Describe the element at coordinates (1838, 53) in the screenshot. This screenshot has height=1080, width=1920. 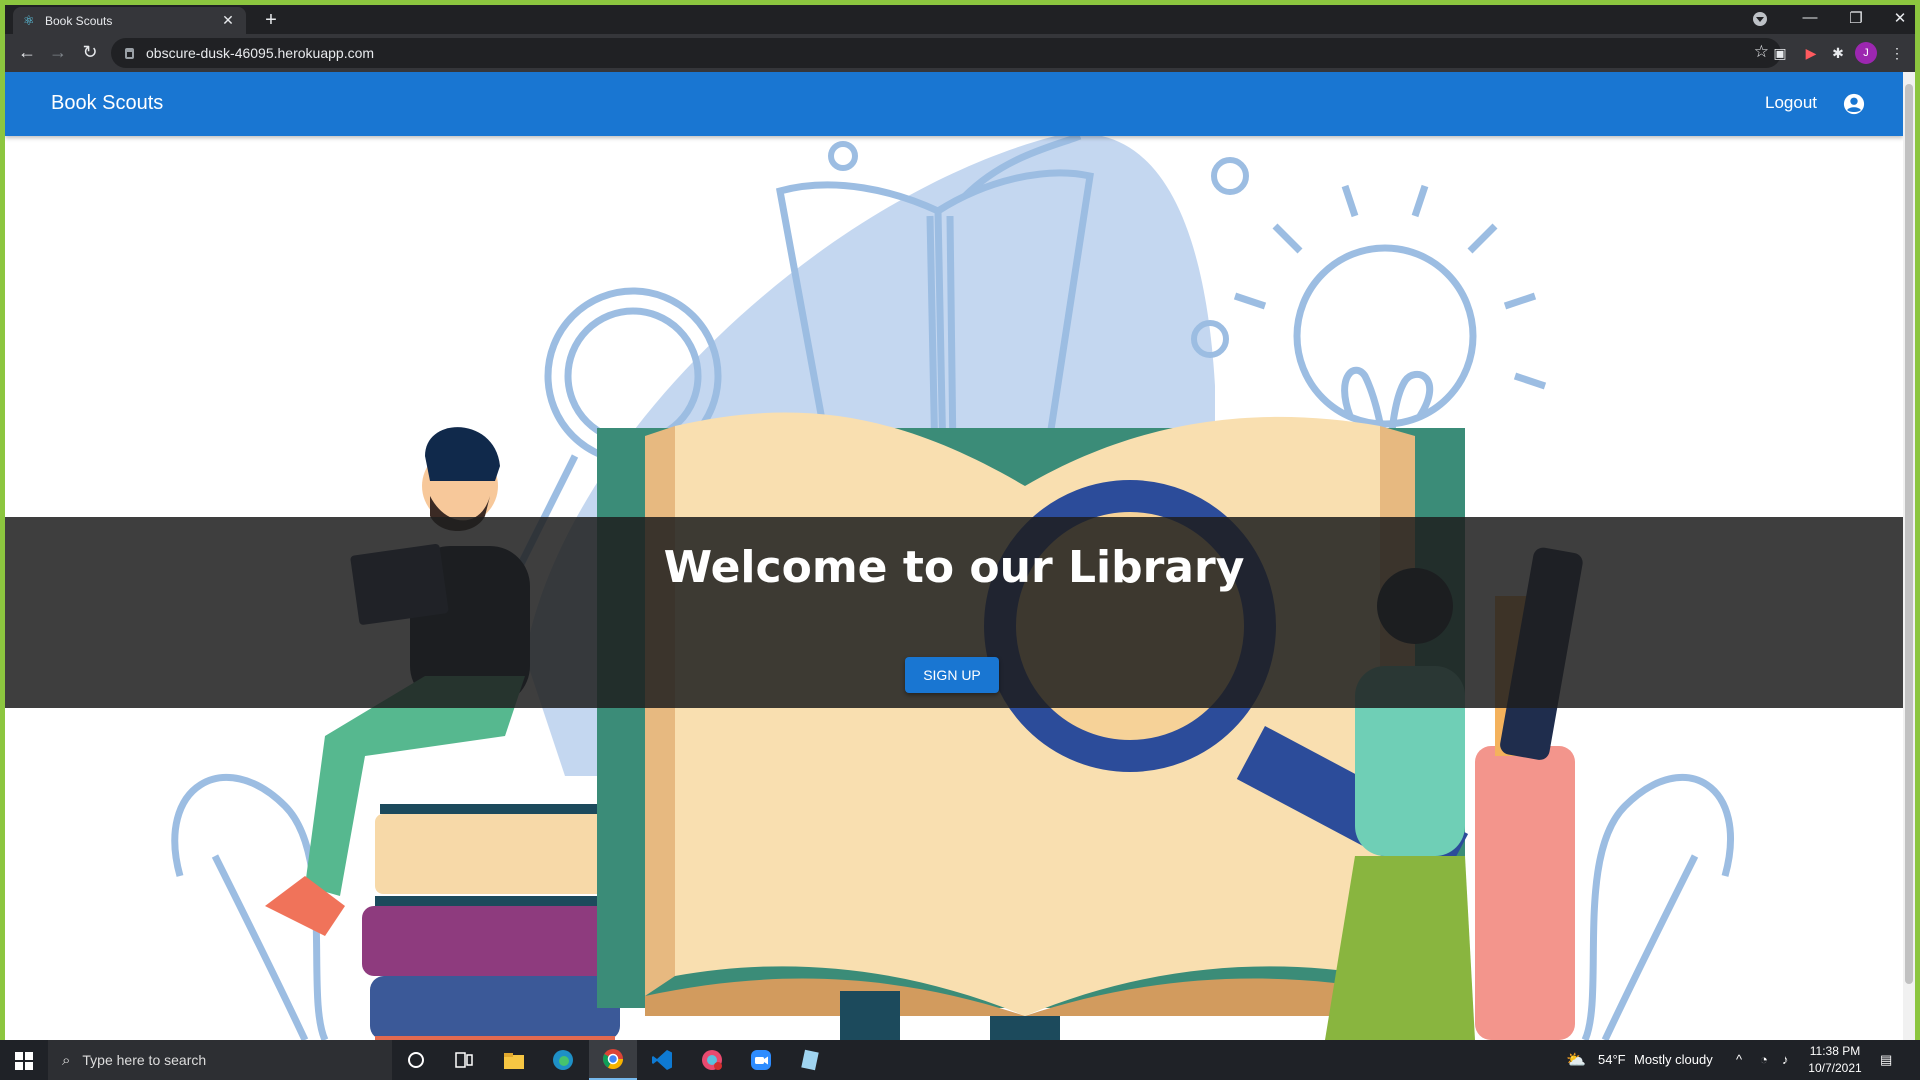
I see `puzzle-extensions-icon: ✱` at that location.